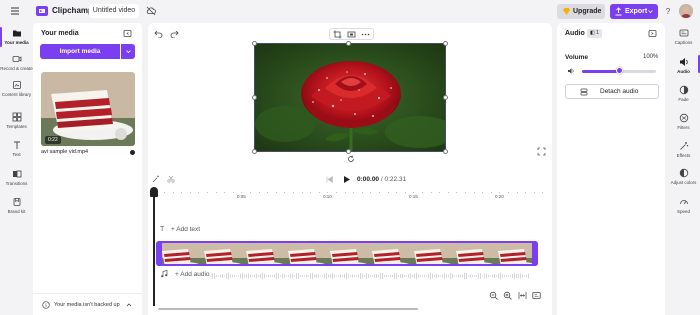 The width and height of the screenshot is (700, 315). I want to click on media-thumbnail, so click(88, 109).